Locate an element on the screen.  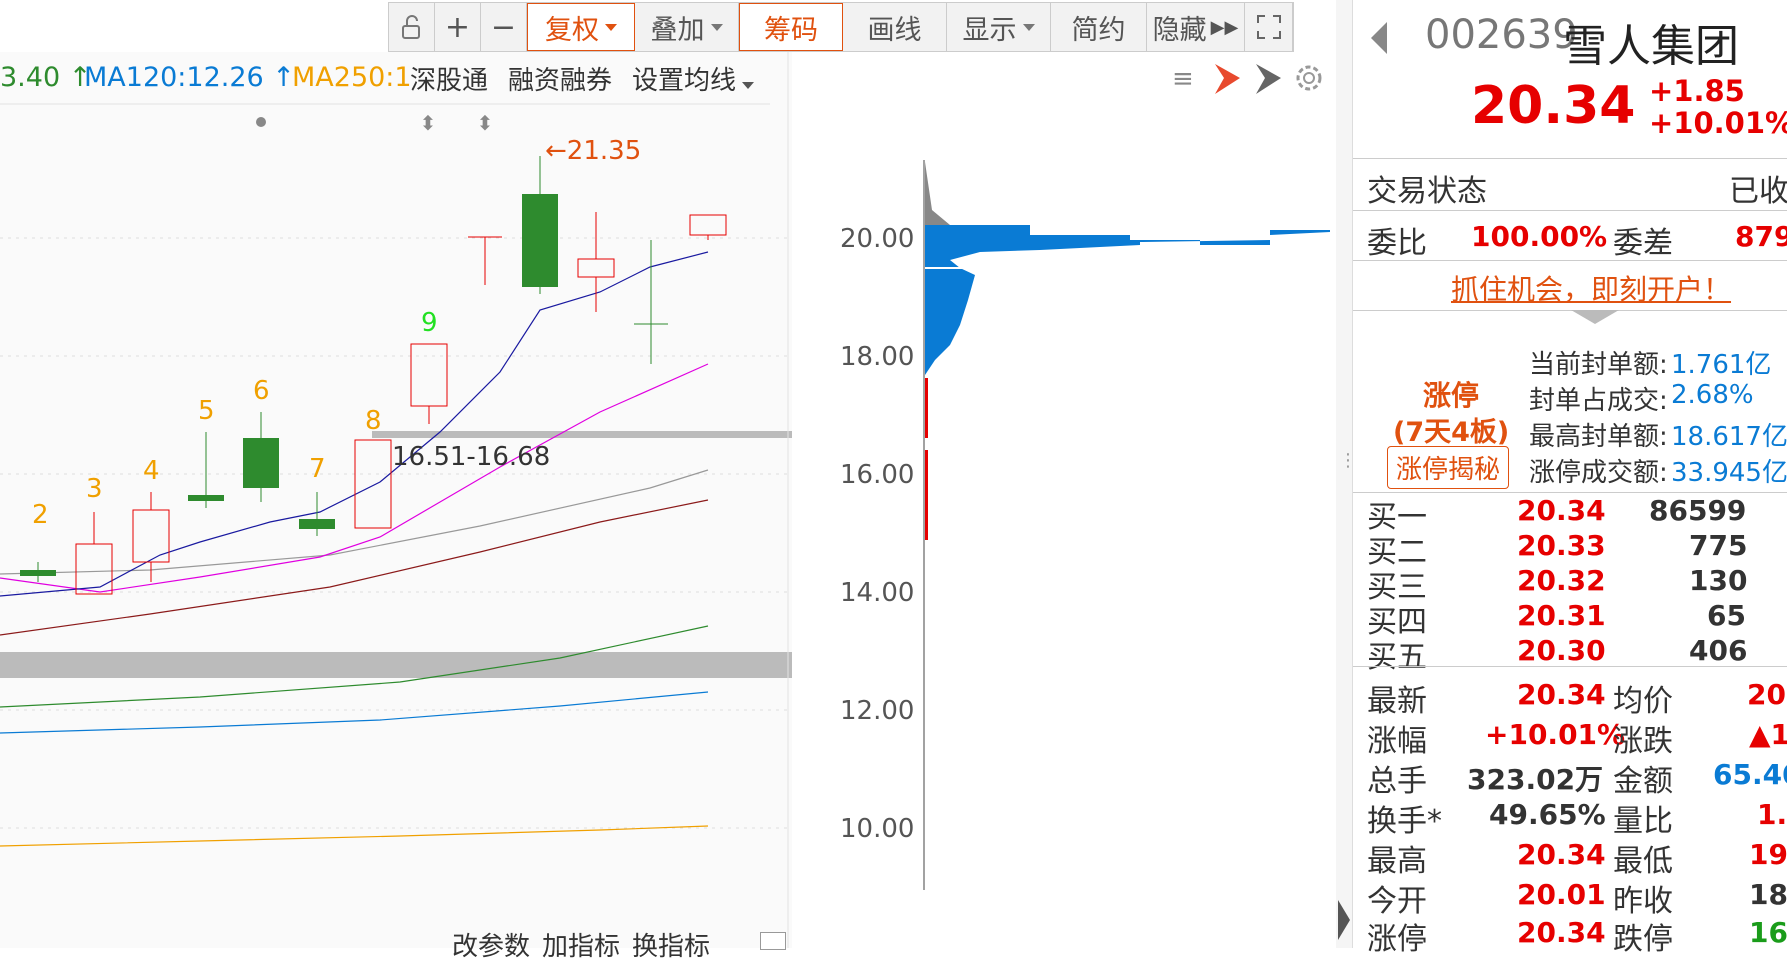
weibi-label: 委比 is located at coordinates (1397, 243).